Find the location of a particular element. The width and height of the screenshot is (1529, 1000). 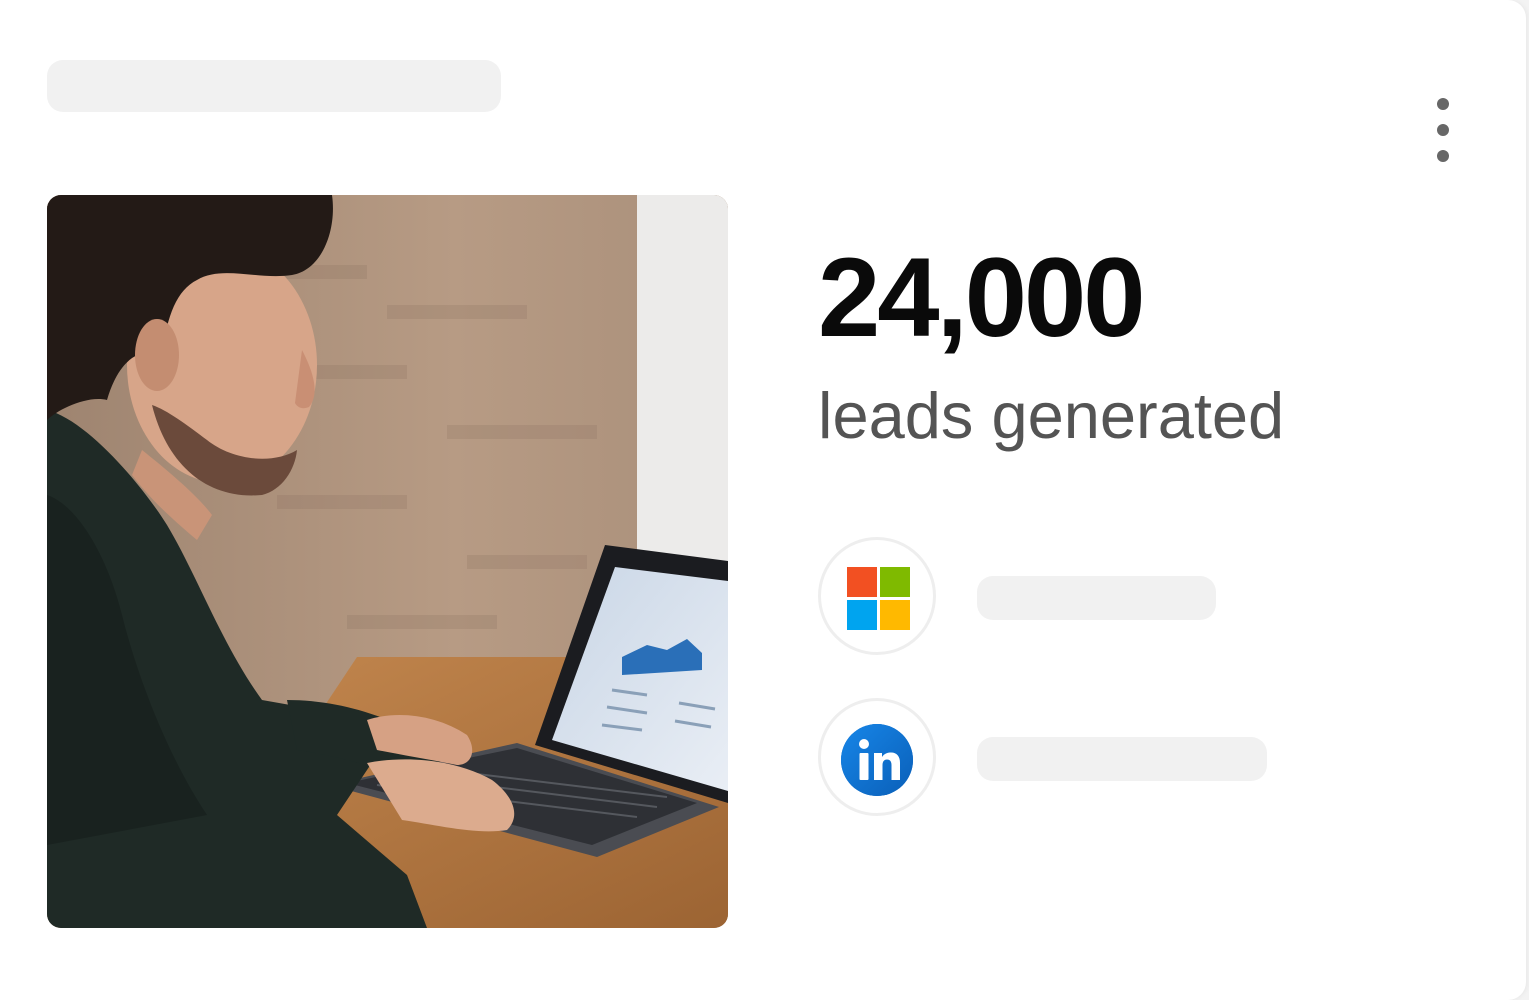

microsoft-source is located at coordinates (877, 596).